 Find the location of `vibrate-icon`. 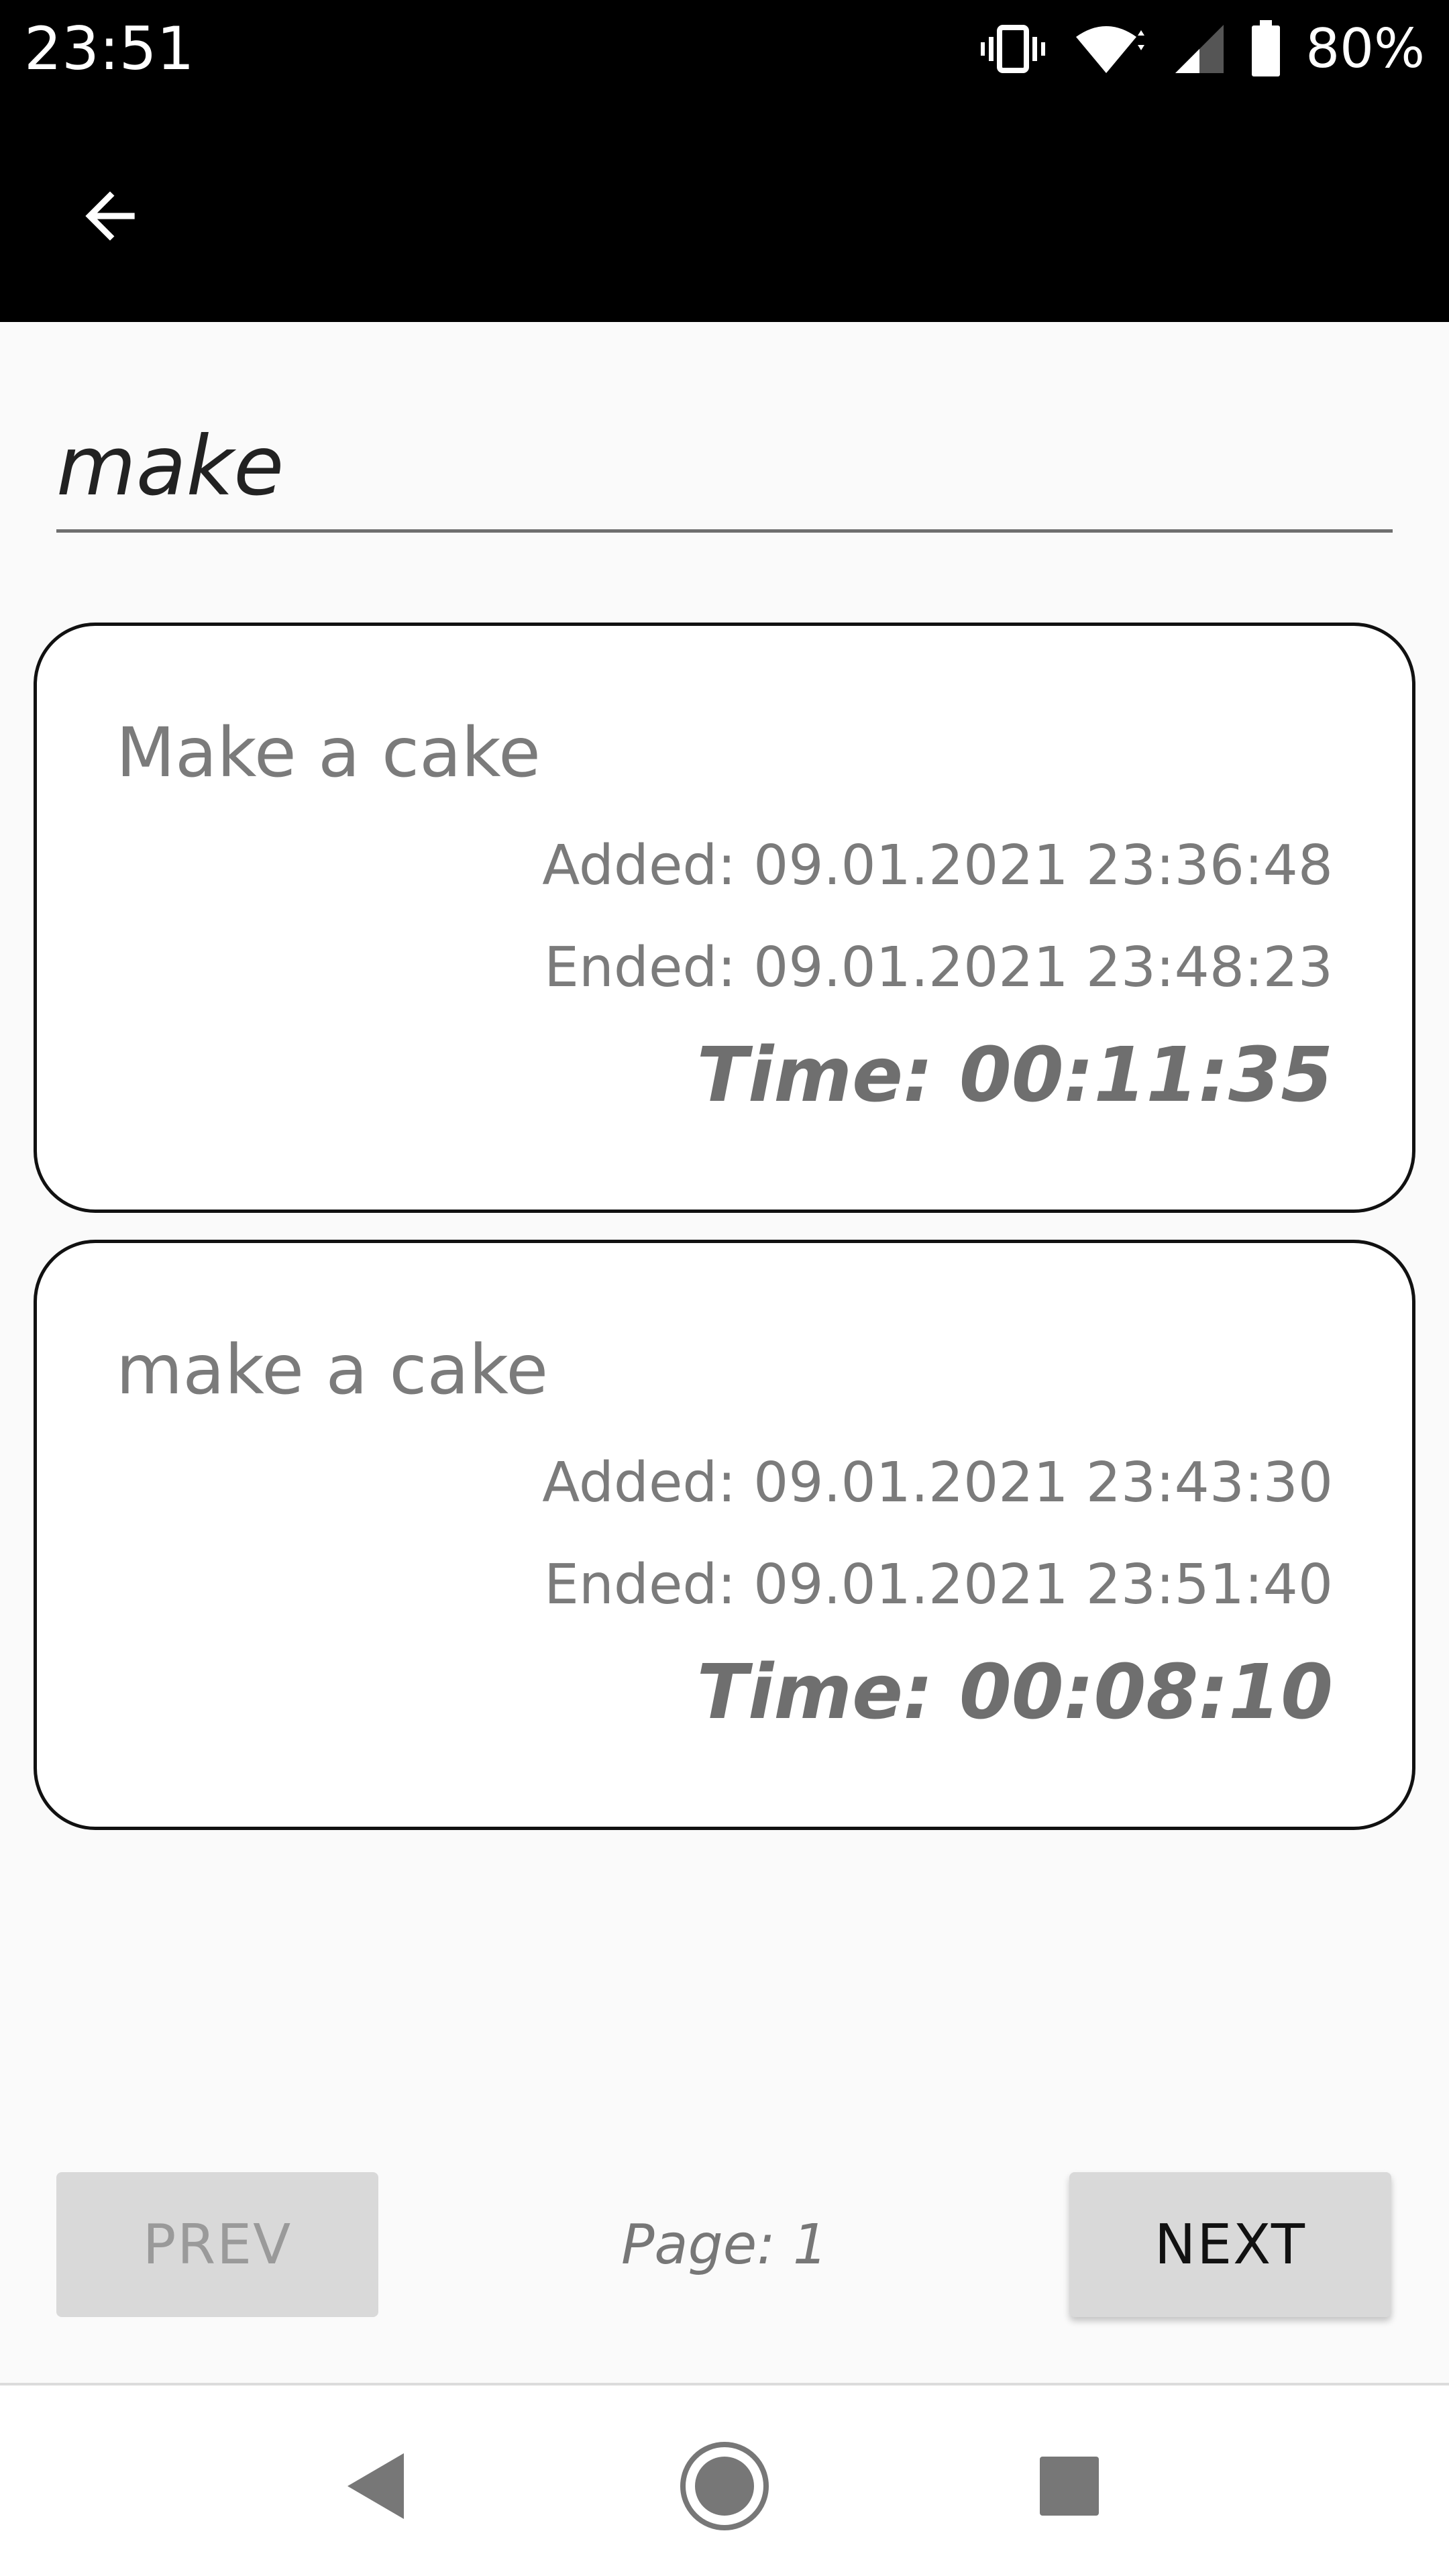

vibrate-icon is located at coordinates (1012, 49).